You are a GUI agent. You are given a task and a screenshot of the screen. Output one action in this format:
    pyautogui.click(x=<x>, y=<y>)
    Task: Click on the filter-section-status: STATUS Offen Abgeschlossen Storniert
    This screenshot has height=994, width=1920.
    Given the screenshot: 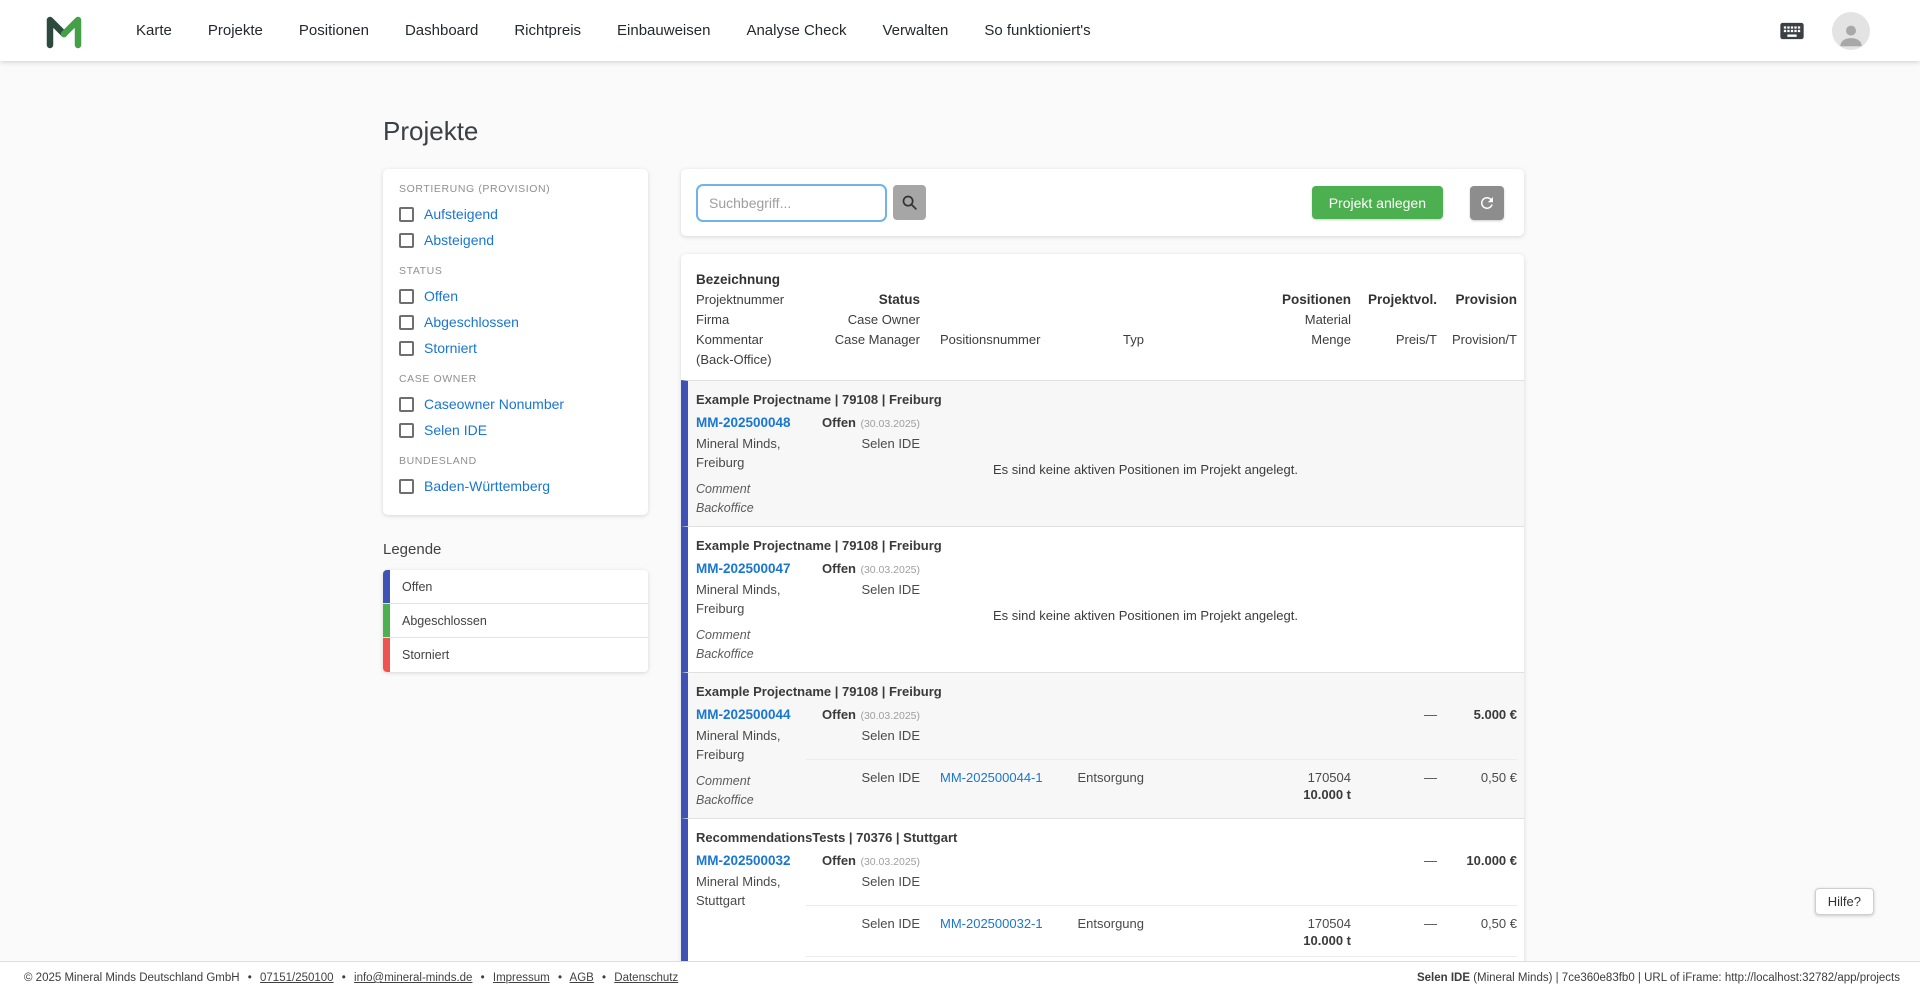 What is the action you would take?
    pyautogui.click(x=515, y=313)
    